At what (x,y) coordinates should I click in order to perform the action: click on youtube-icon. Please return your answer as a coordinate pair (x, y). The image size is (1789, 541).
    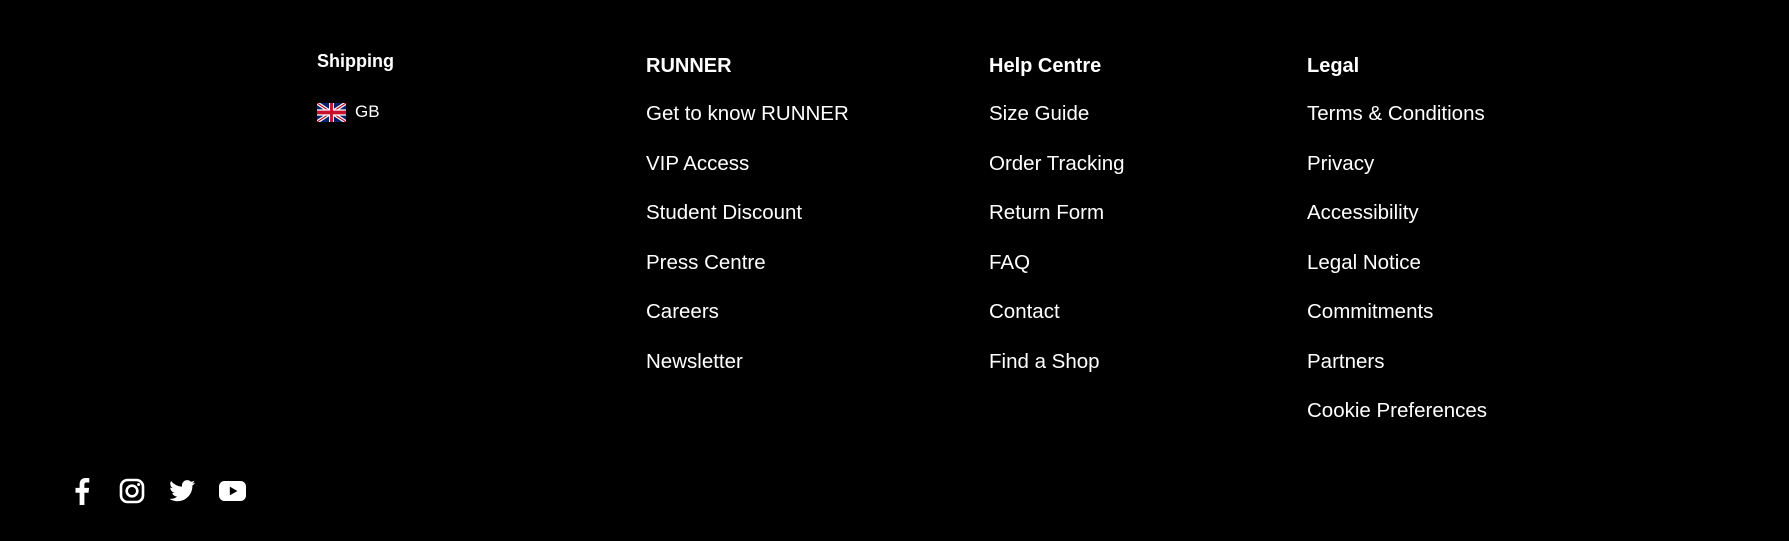
    Looking at the image, I should click on (232, 491).